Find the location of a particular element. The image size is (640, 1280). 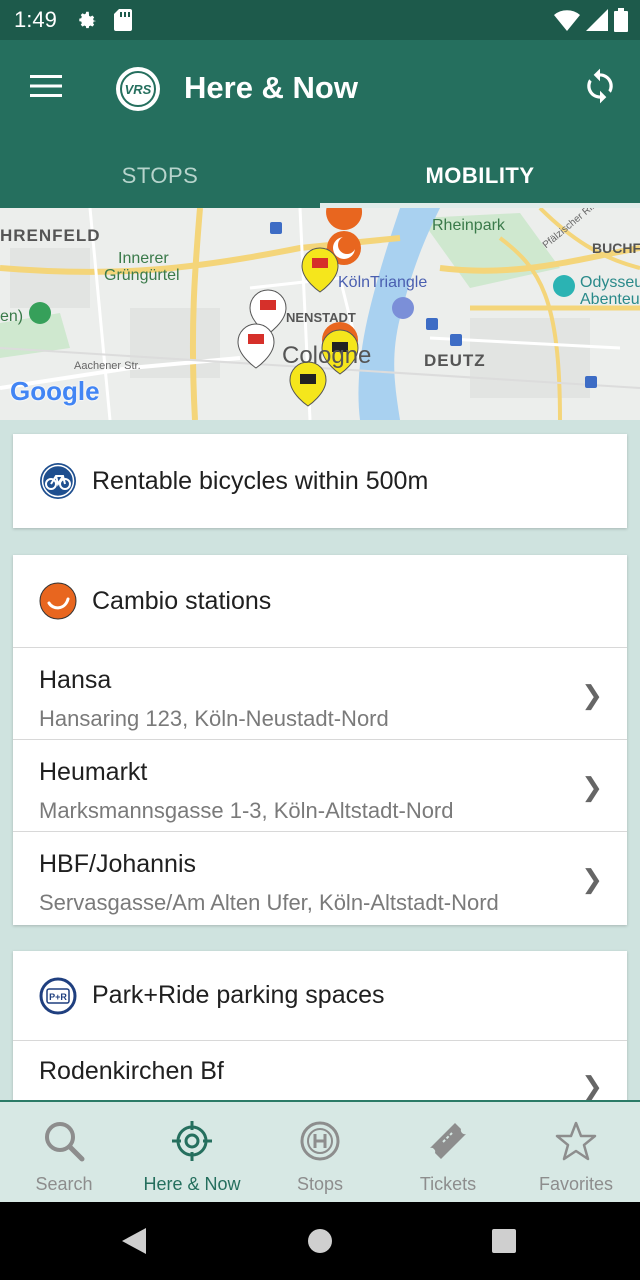

status-indicators is located at coordinates (591, 20).